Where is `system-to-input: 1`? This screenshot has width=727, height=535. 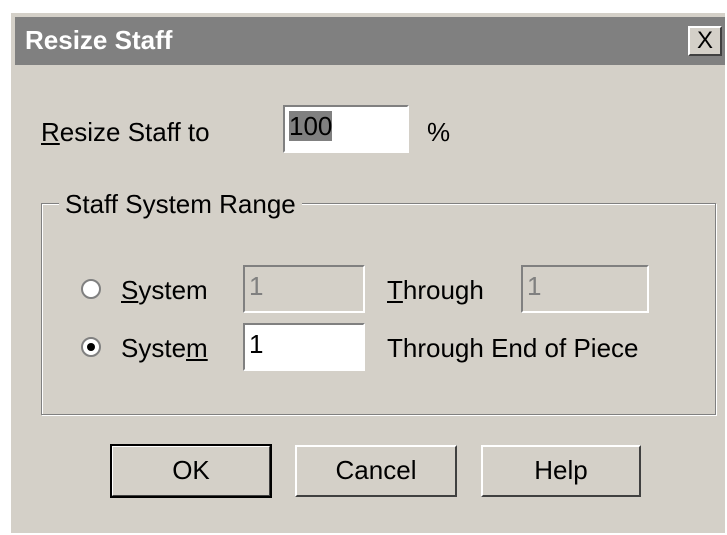 system-to-input: 1 is located at coordinates (585, 289).